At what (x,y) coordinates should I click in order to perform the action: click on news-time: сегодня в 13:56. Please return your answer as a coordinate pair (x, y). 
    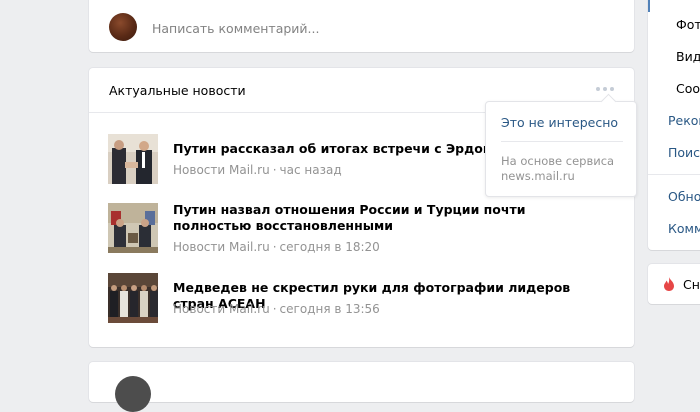
    Looking at the image, I should click on (329, 309).